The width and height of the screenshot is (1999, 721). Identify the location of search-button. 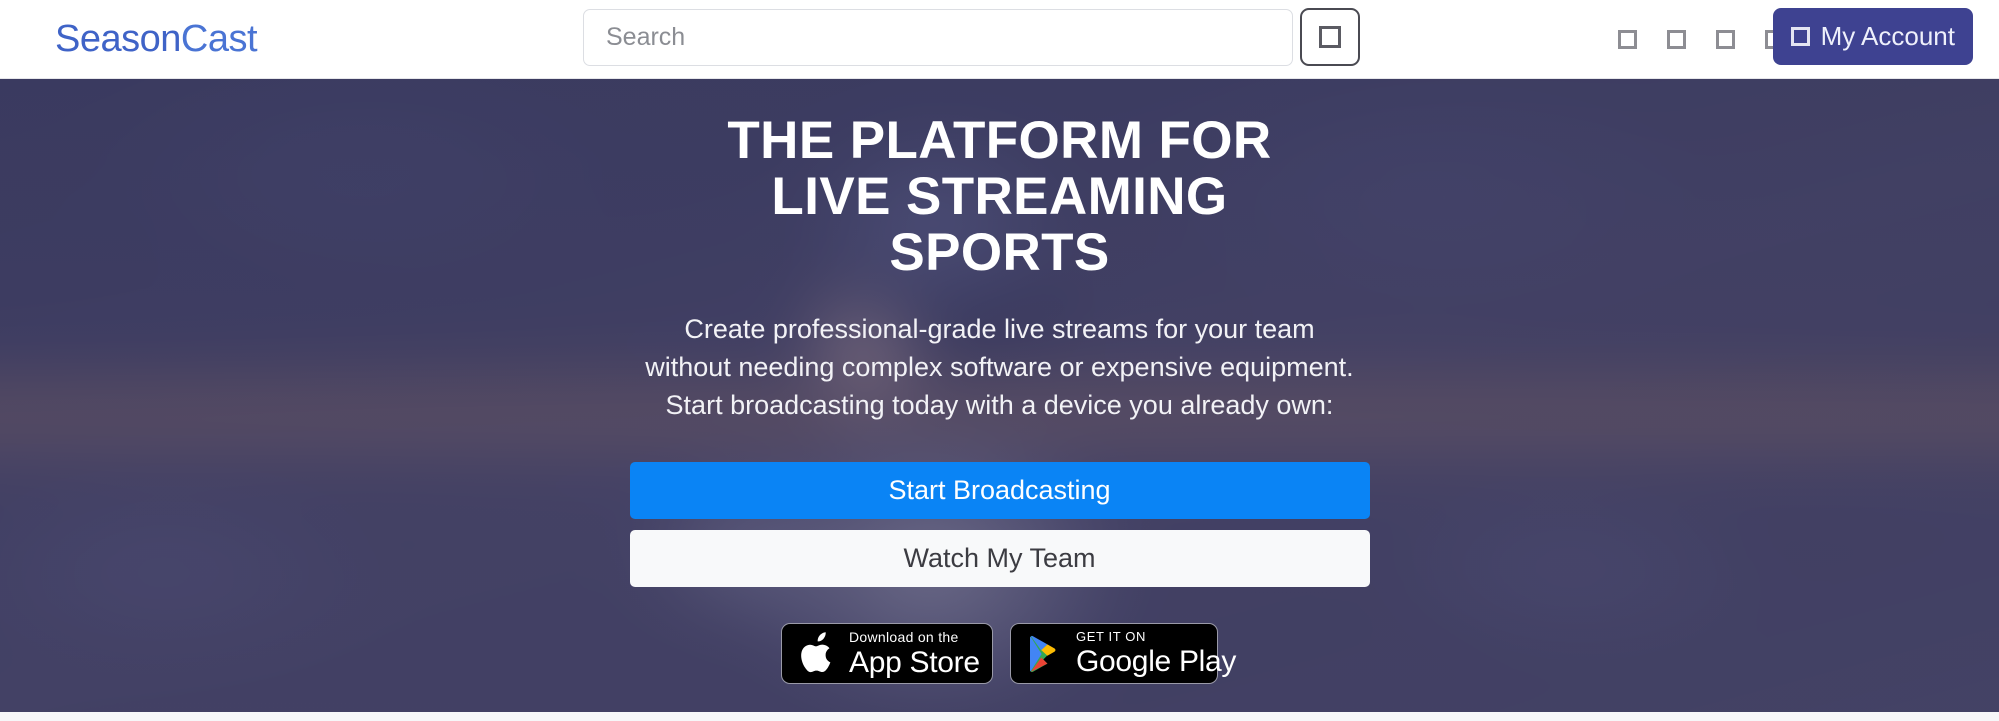
(1330, 37).